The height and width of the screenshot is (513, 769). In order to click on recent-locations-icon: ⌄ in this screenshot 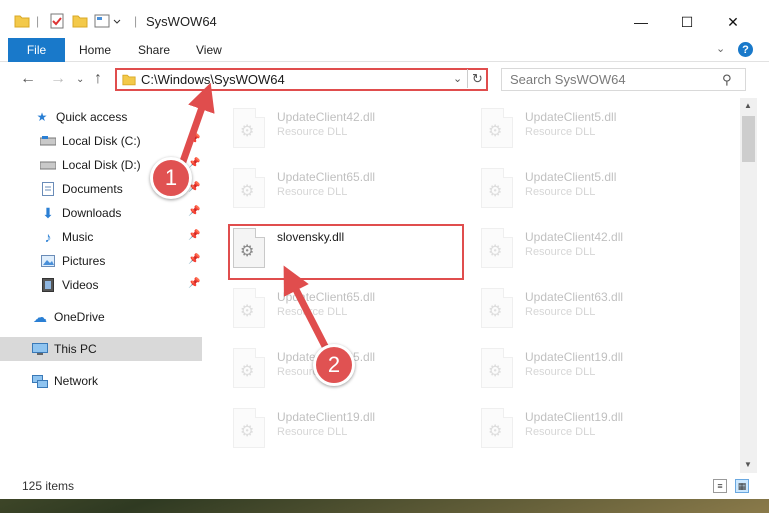, I will do `click(80, 79)`.